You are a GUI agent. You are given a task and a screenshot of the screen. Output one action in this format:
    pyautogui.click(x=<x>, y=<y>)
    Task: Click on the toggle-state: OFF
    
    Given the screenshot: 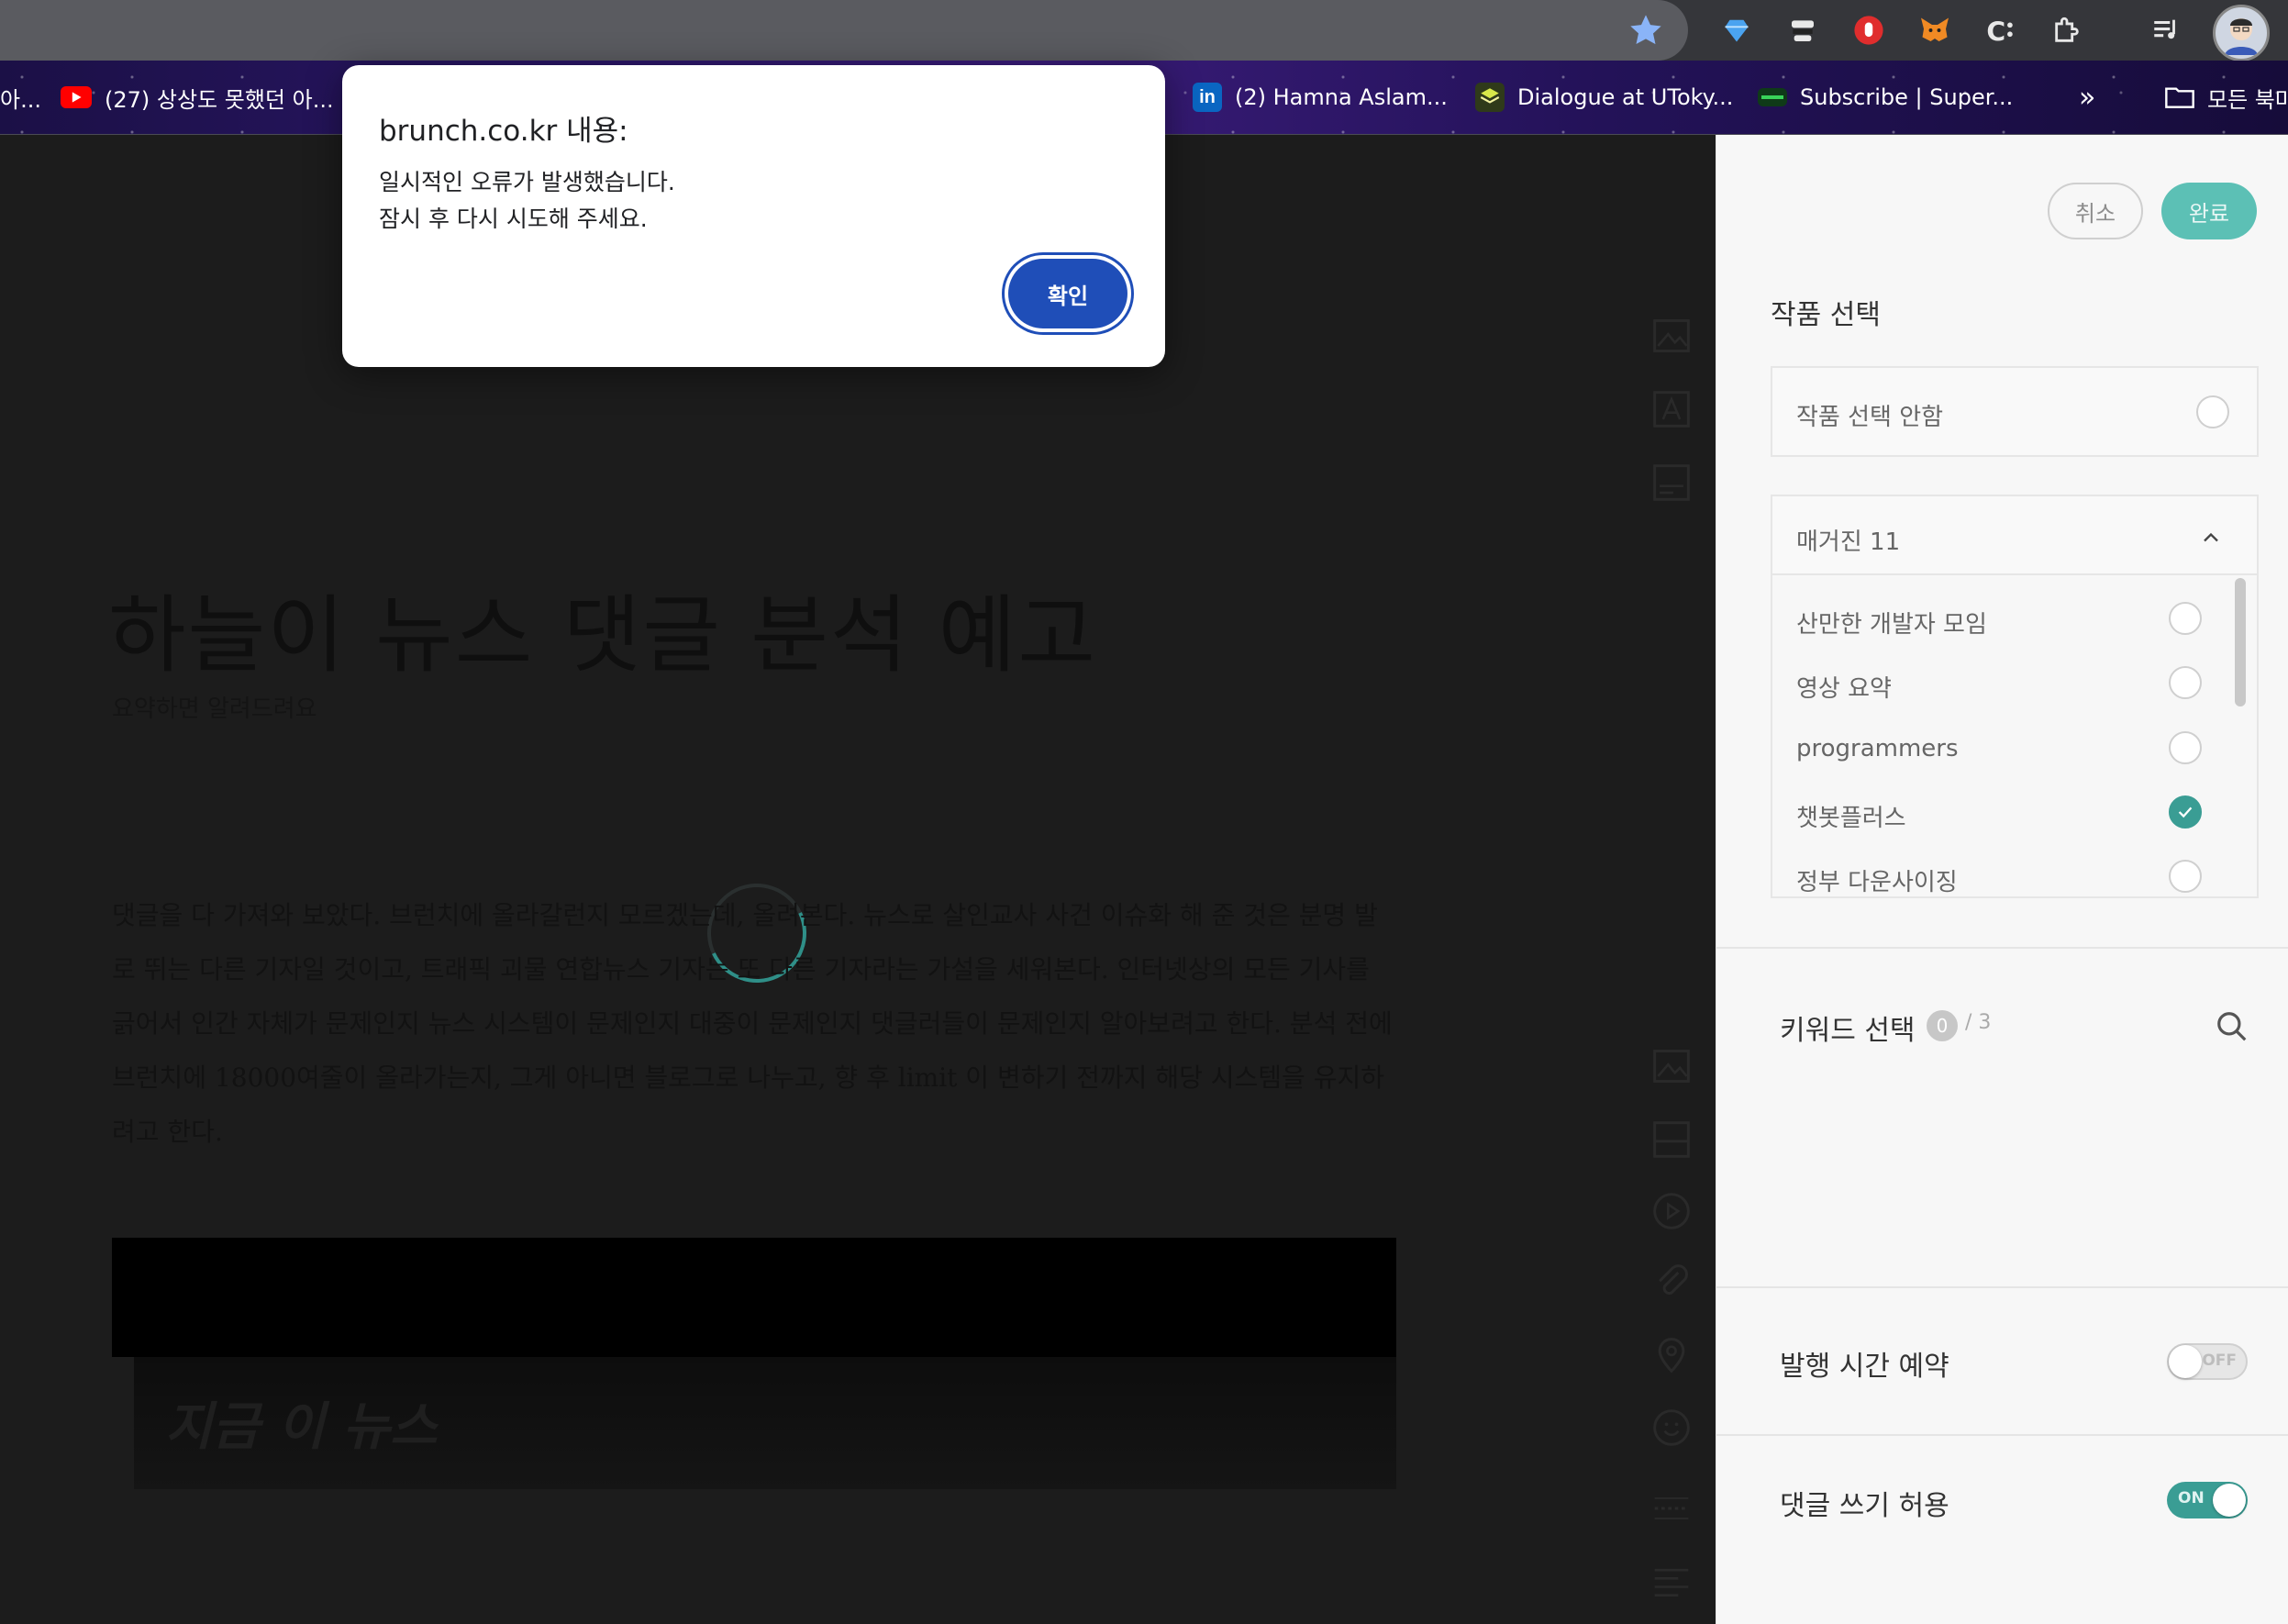 What is the action you would take?
    pyautogui.click(x=2219, y=1360)
    